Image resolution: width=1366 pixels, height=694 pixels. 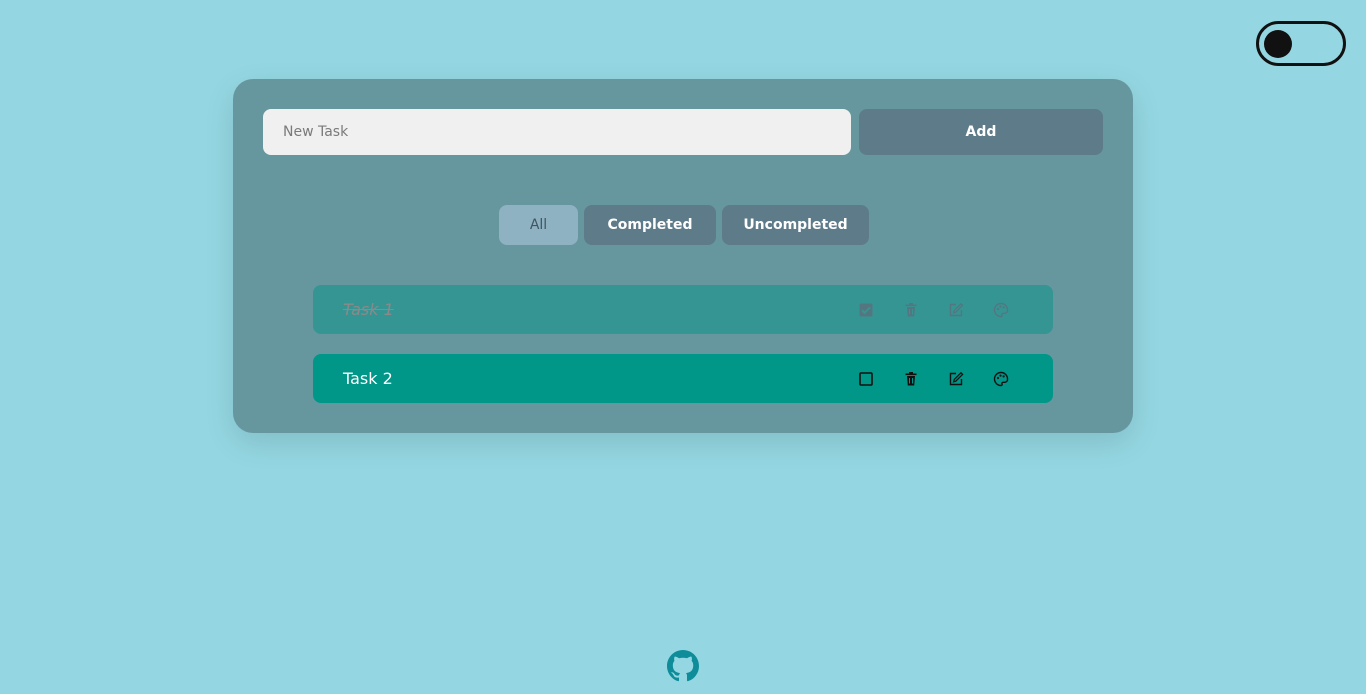 I want to click on task-item: Task 2, so click(x=683, y=378).